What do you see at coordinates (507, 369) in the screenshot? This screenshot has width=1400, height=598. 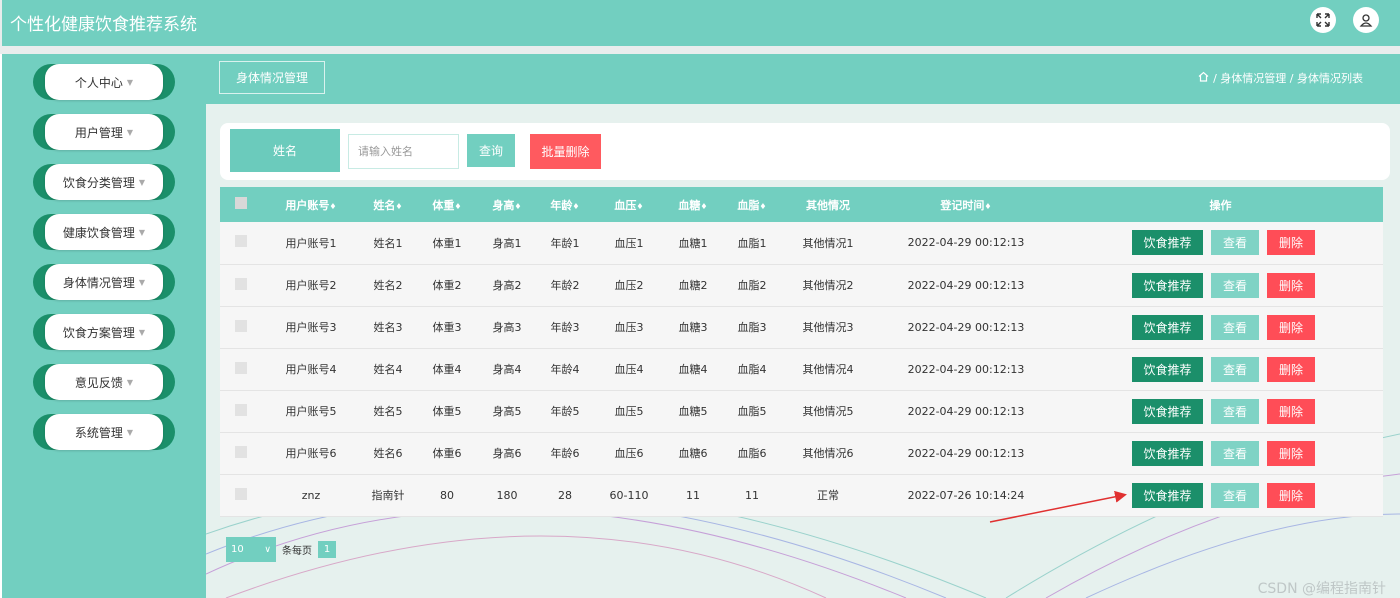 I see `table-cell: 身高4` at bounding box center [507, 369].